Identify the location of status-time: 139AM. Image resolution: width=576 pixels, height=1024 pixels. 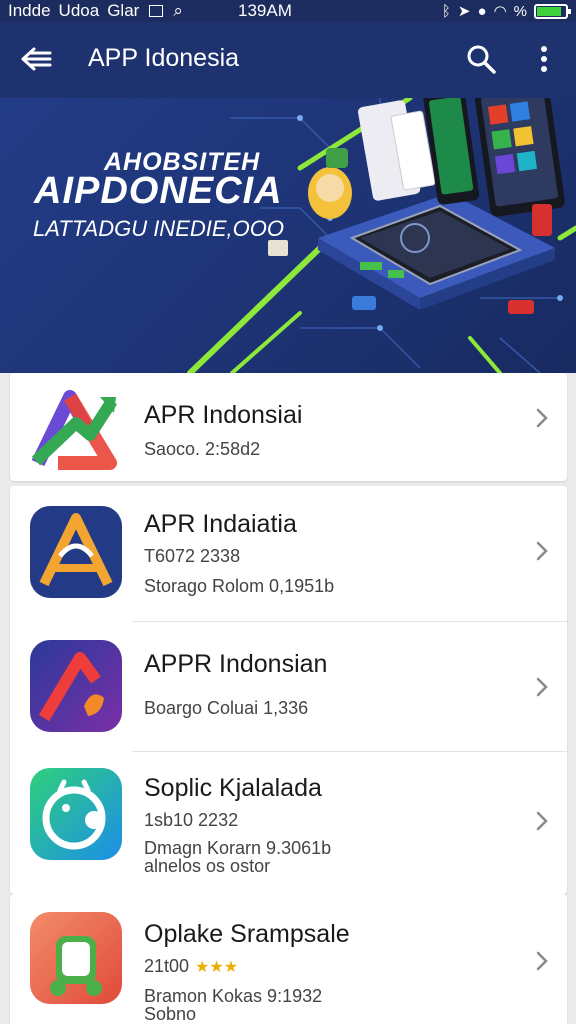
(265, 10).